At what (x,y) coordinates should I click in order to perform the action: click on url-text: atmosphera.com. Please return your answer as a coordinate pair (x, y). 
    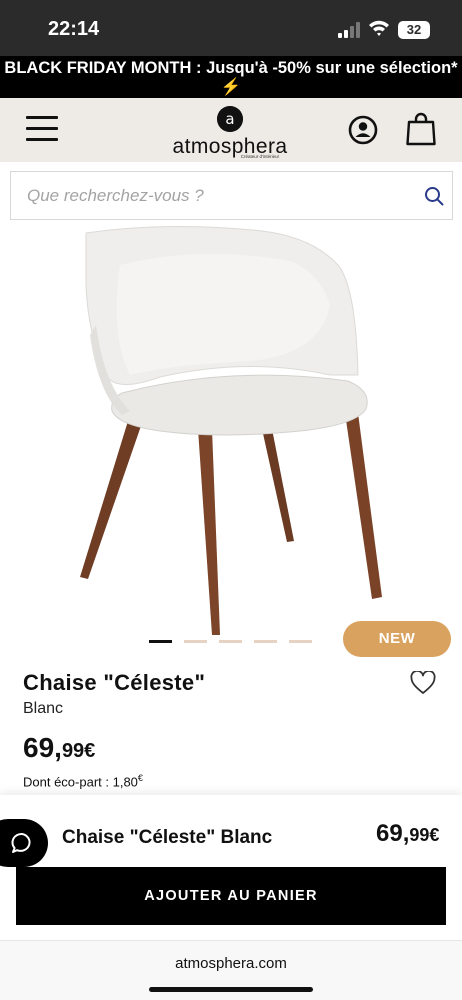
    Looking at the image, I should click on (231, 963).